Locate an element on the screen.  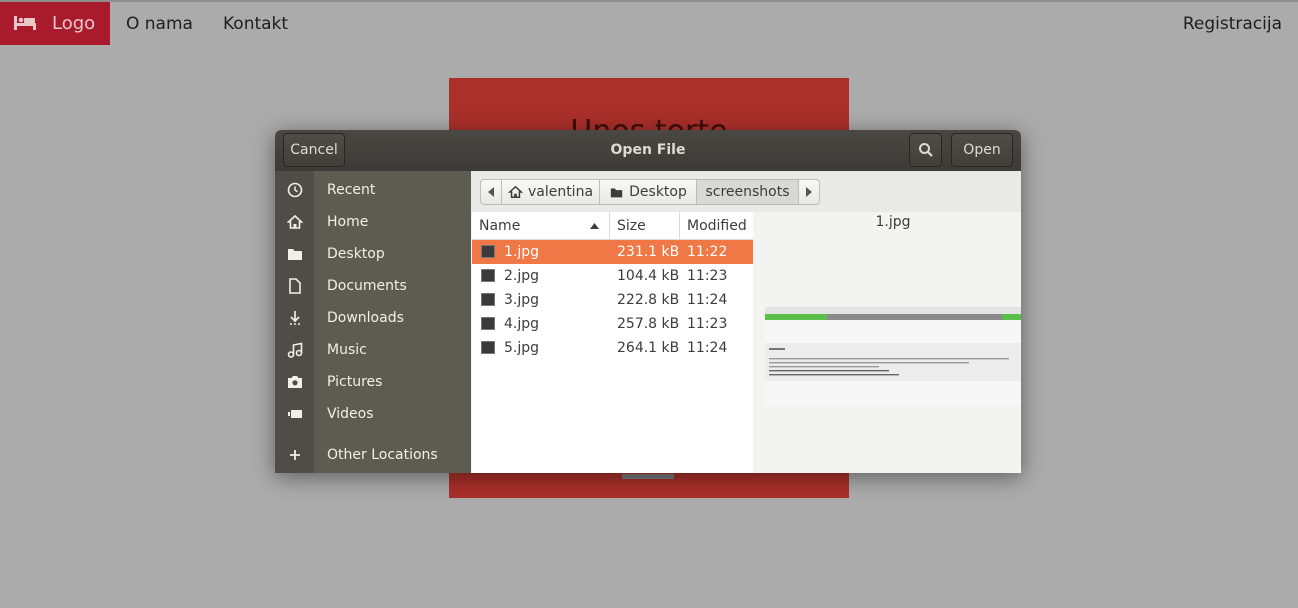
download-icon is located at coordinates (295, 318).